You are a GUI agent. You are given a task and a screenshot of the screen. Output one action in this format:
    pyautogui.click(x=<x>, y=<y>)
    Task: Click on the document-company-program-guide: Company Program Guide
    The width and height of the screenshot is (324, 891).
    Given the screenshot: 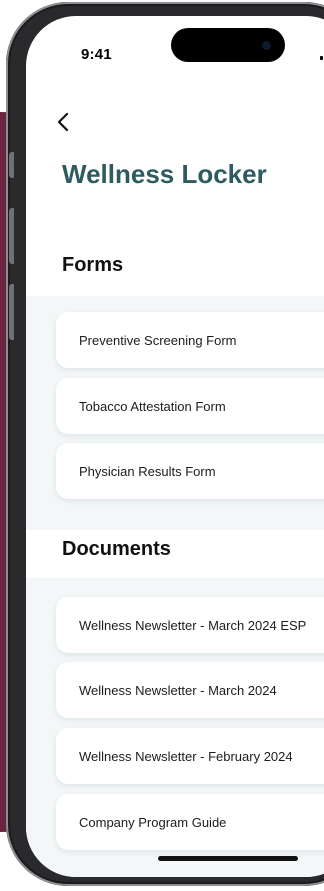 What is the action you would take?
    pyautogui.click(x=190, y=822)
    